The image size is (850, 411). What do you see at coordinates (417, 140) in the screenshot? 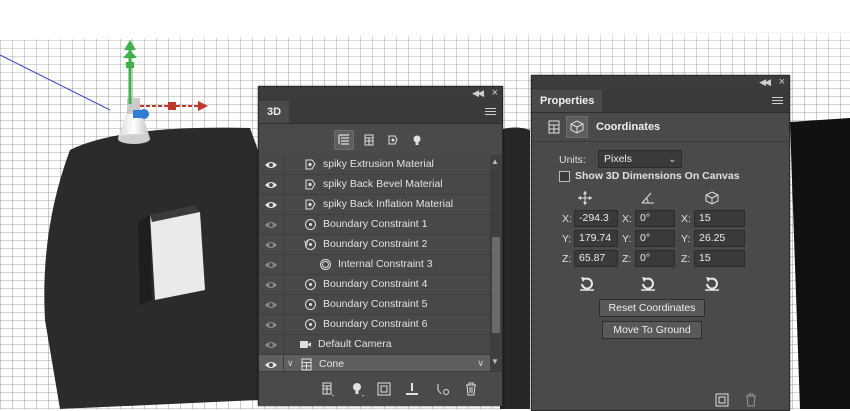
I see `light-filter-icon` at bounding box center [417, 140].